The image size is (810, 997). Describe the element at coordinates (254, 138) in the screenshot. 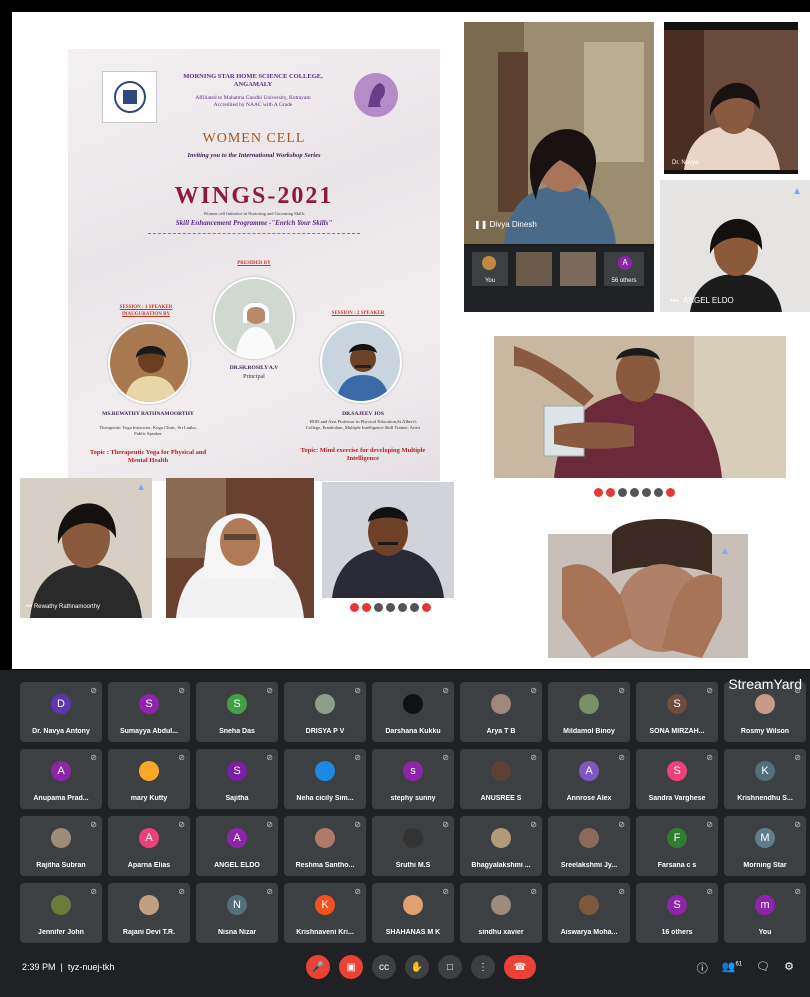

I see `women-cell-title: WOMEN CELL` at that location.